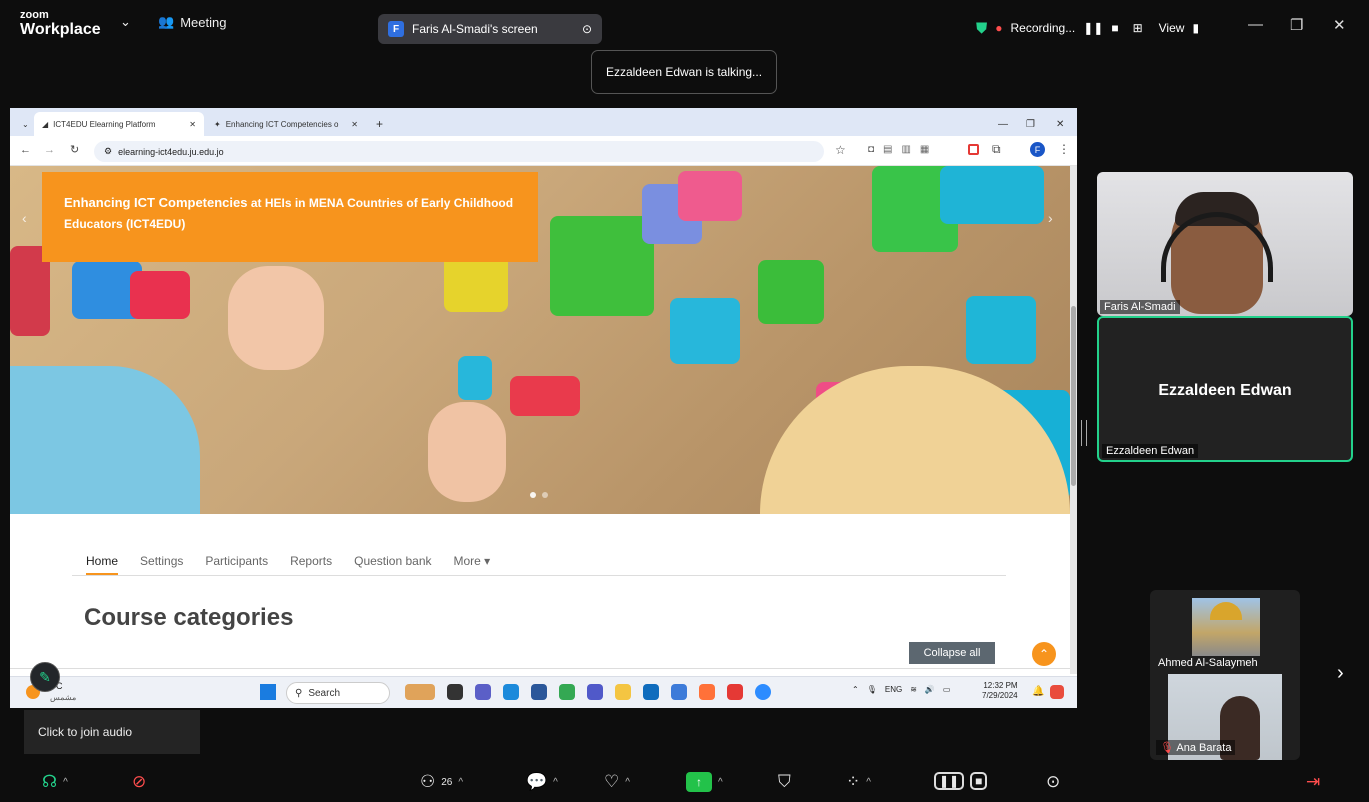  I want to click on page-scrollbar, so click(1073, 420).